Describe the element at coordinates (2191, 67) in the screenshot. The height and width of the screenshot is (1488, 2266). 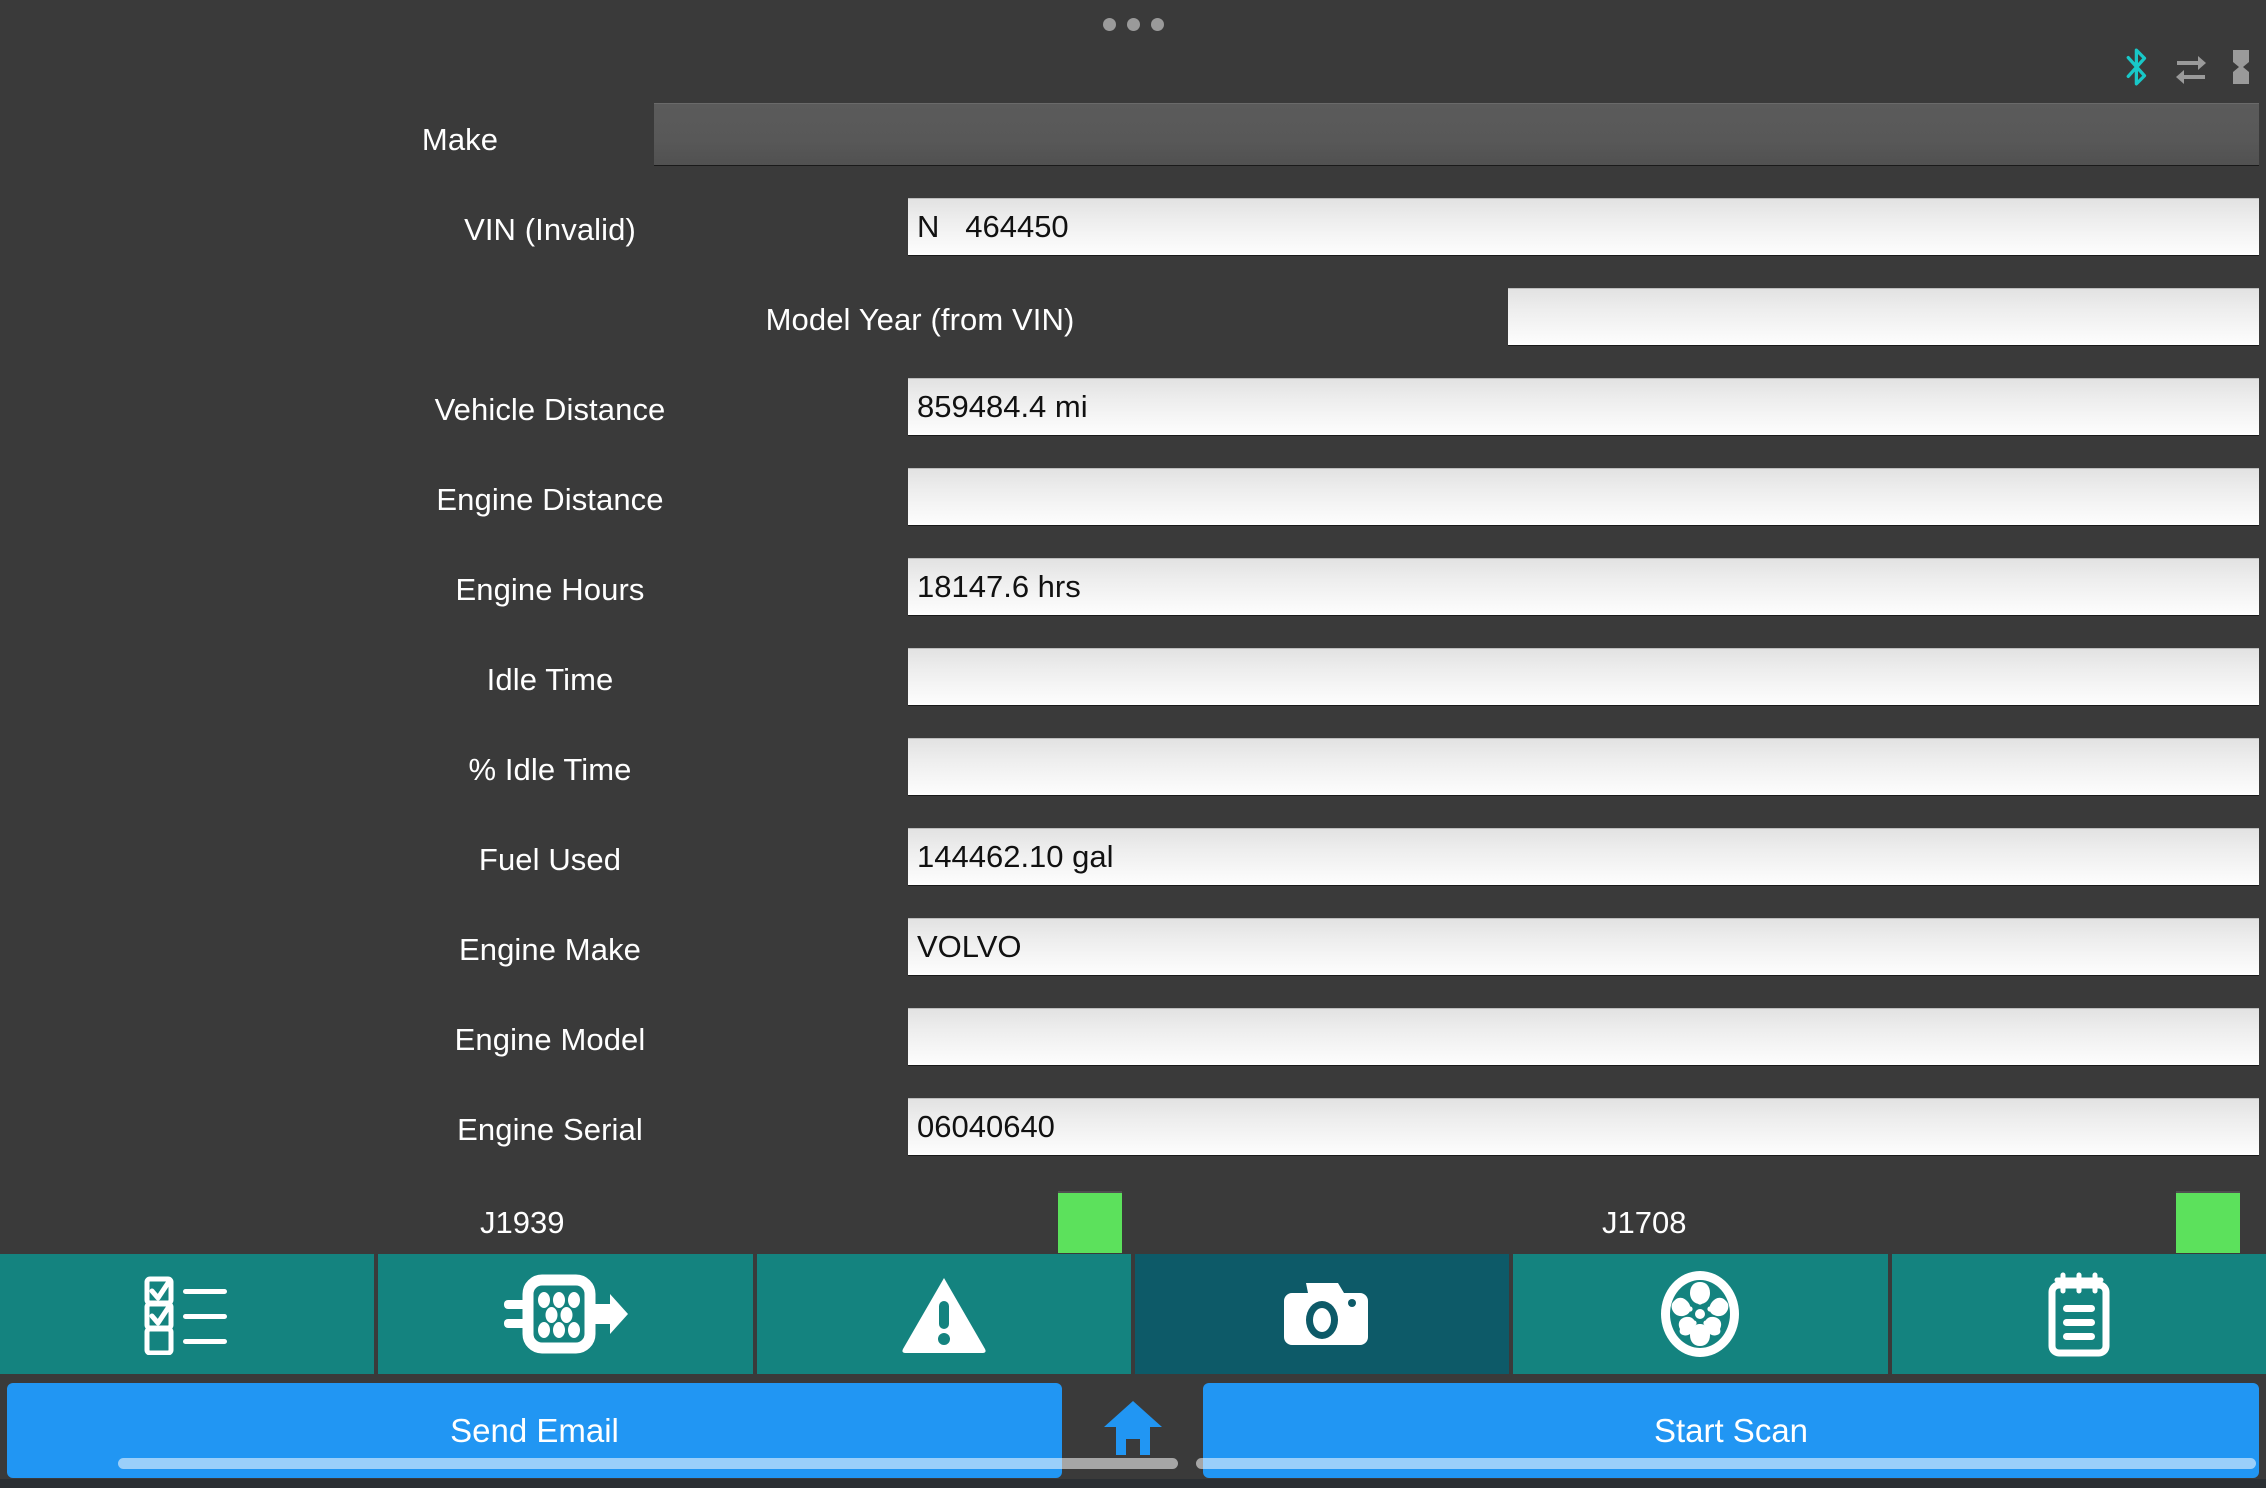
I see `data-transfer-icon` at that location.